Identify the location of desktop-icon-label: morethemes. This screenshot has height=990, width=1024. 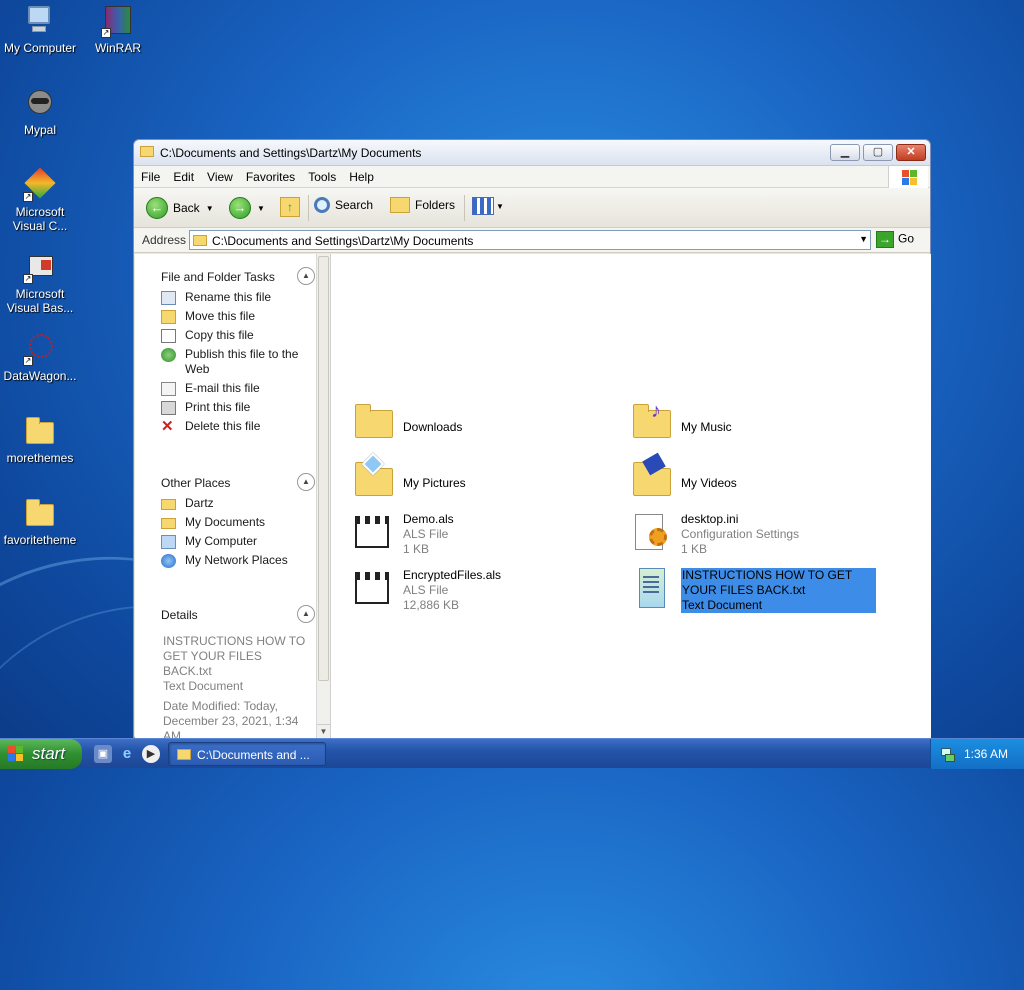
(40, 458).